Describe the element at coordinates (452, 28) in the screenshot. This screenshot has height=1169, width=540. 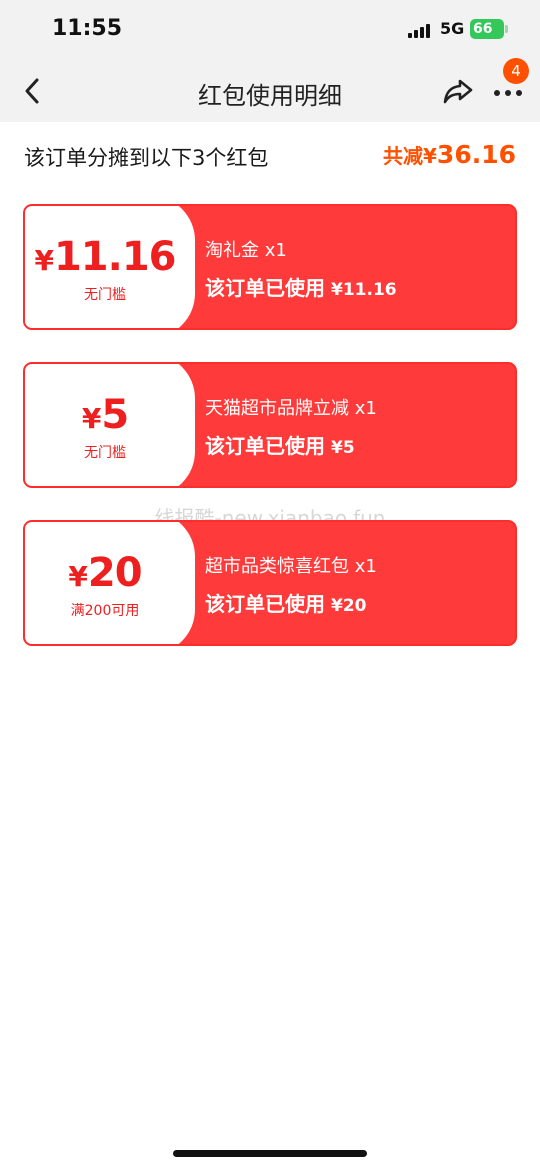
I see `network-label: 5G` at that location.